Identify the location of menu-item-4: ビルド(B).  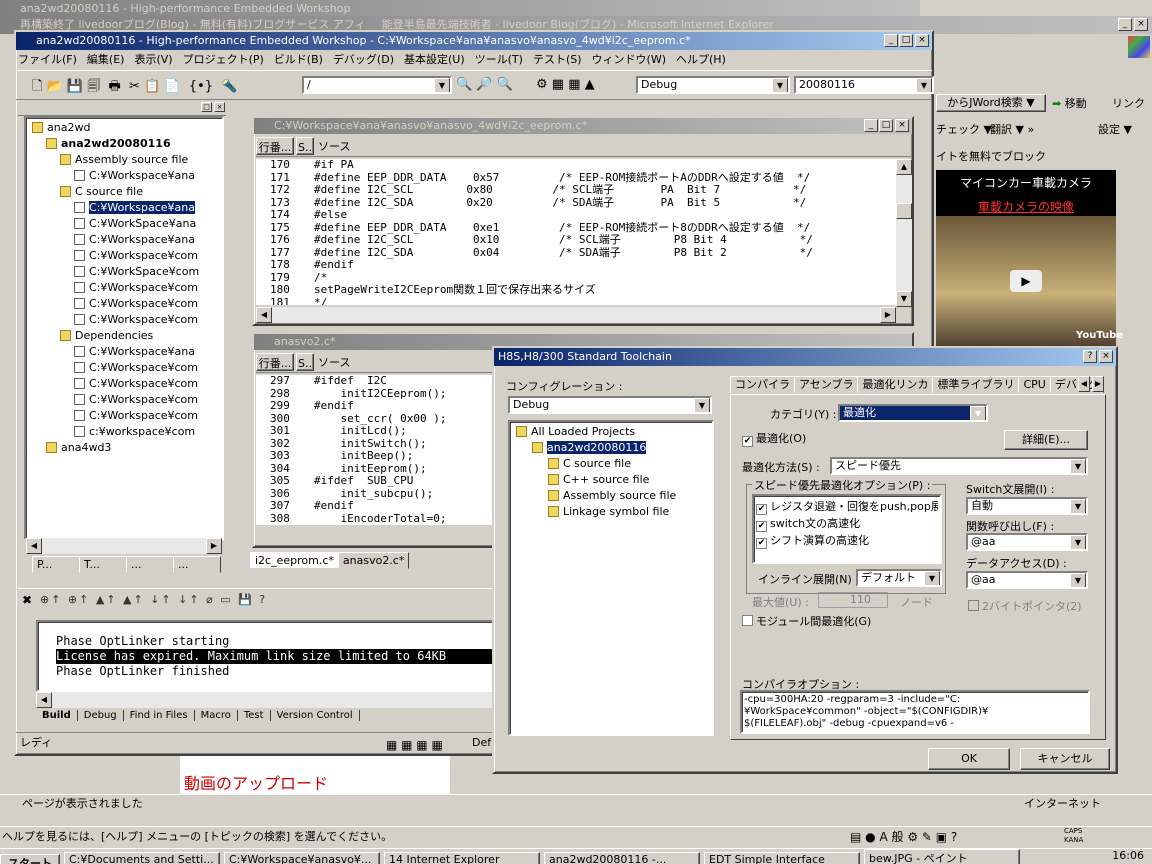
(298, 59).